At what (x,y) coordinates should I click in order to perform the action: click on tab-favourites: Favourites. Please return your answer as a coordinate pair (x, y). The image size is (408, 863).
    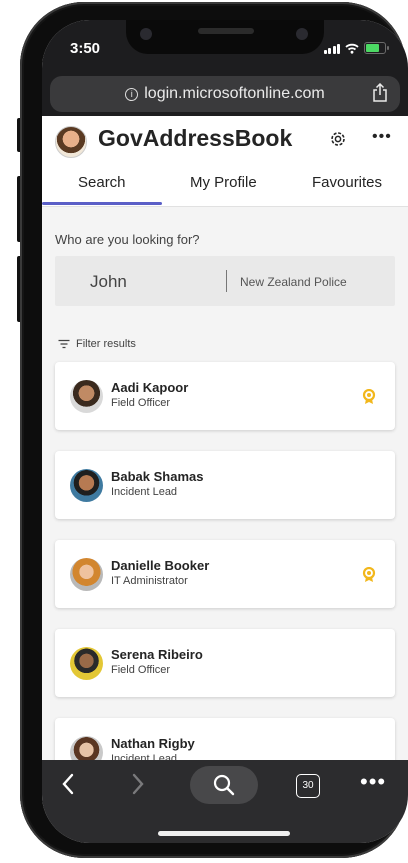
    Looking at the image, I should click on (347, 182).